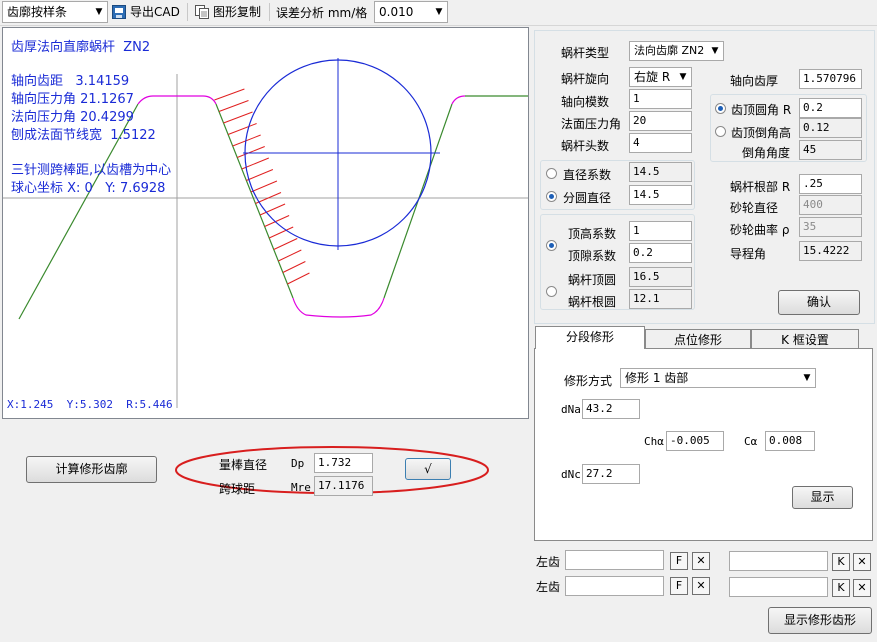 This screenshot has height=642, width=877. What do you see at coordinates (591, 124) in the screenshot?
I see `normal-pressure-label: 法面压力角` at bounding box center [591, 124].